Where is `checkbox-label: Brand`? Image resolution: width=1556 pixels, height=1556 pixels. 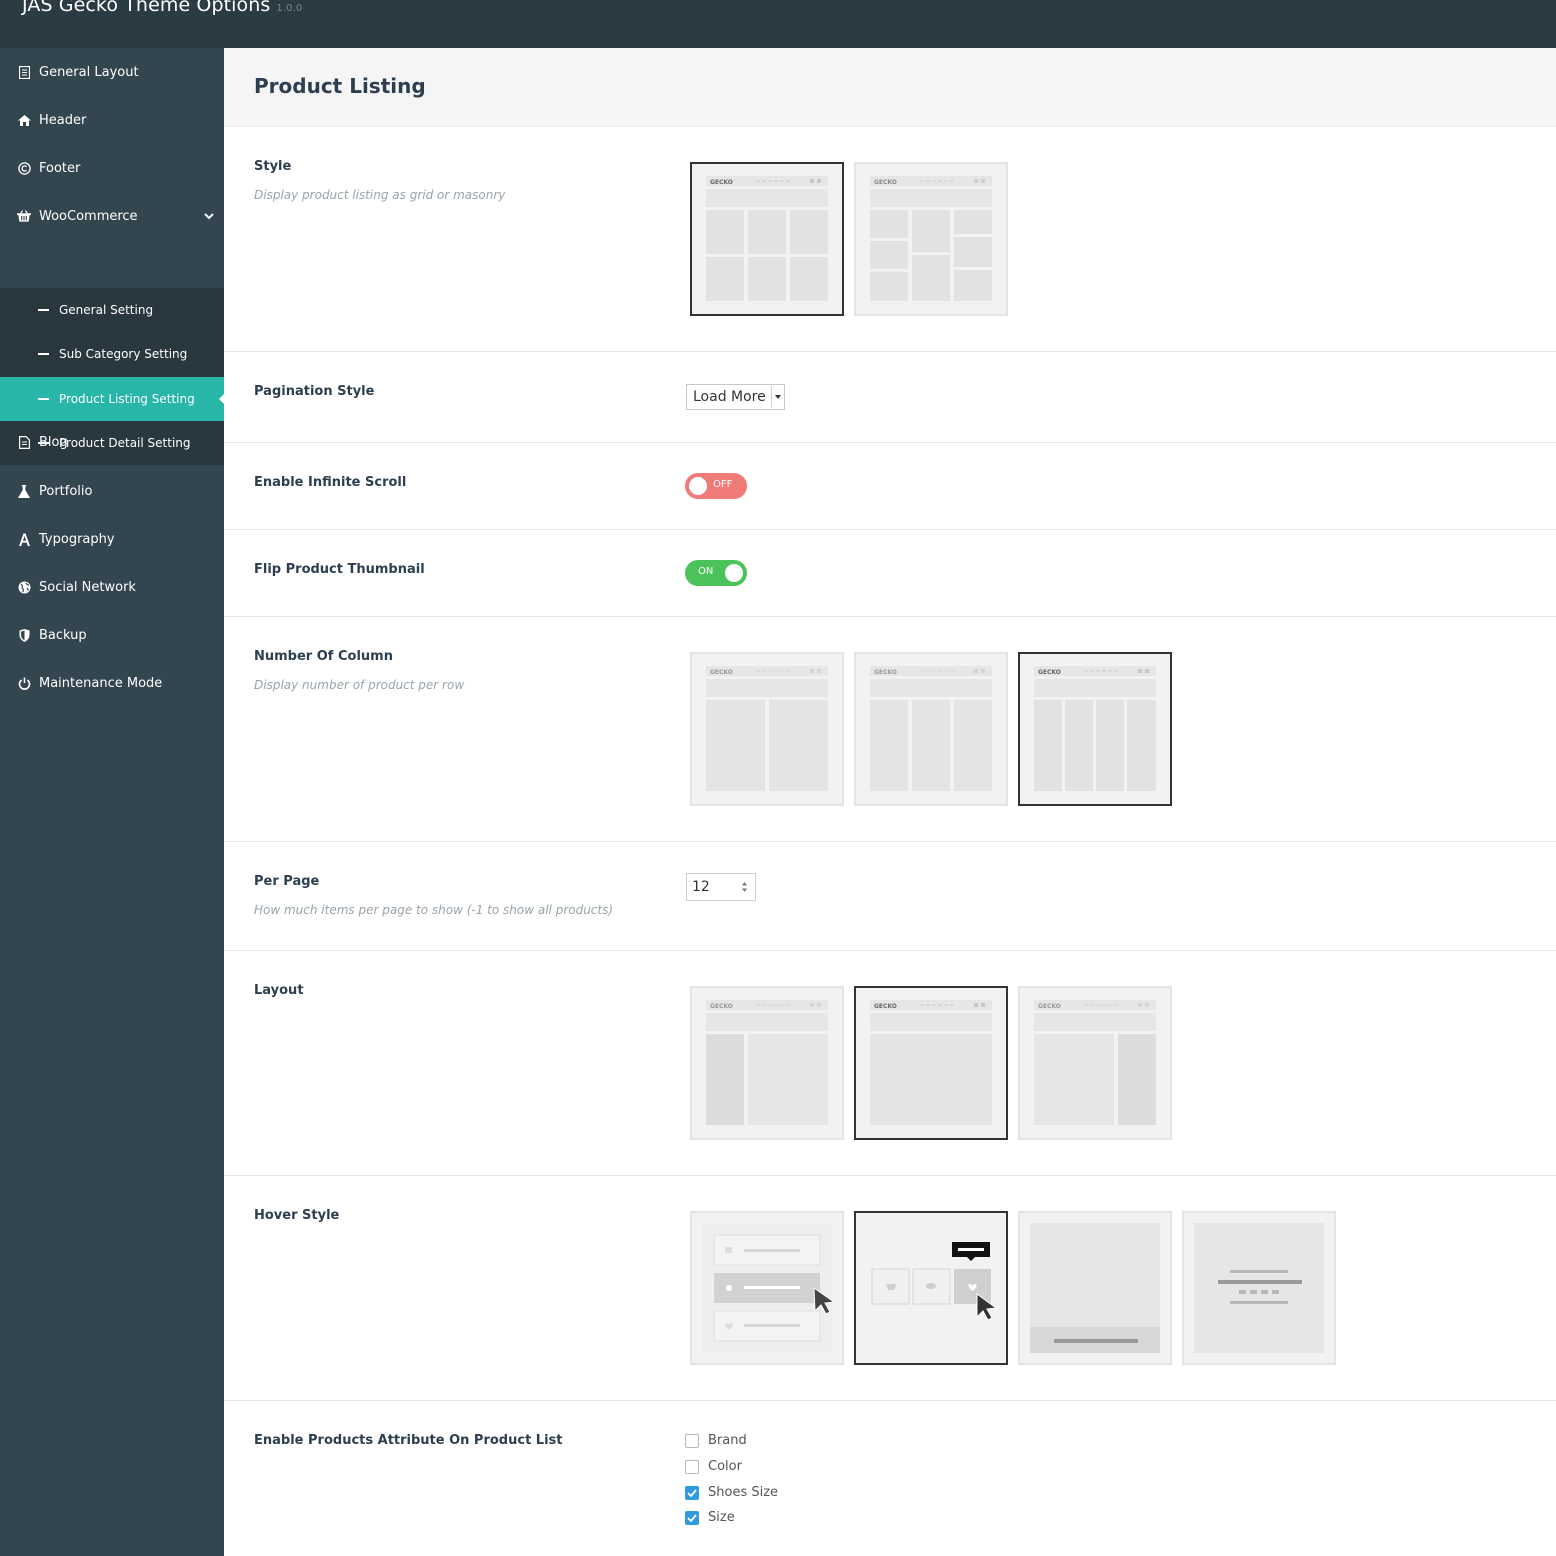
checkbox-label: Brand is located at coordinates (727, 1440).